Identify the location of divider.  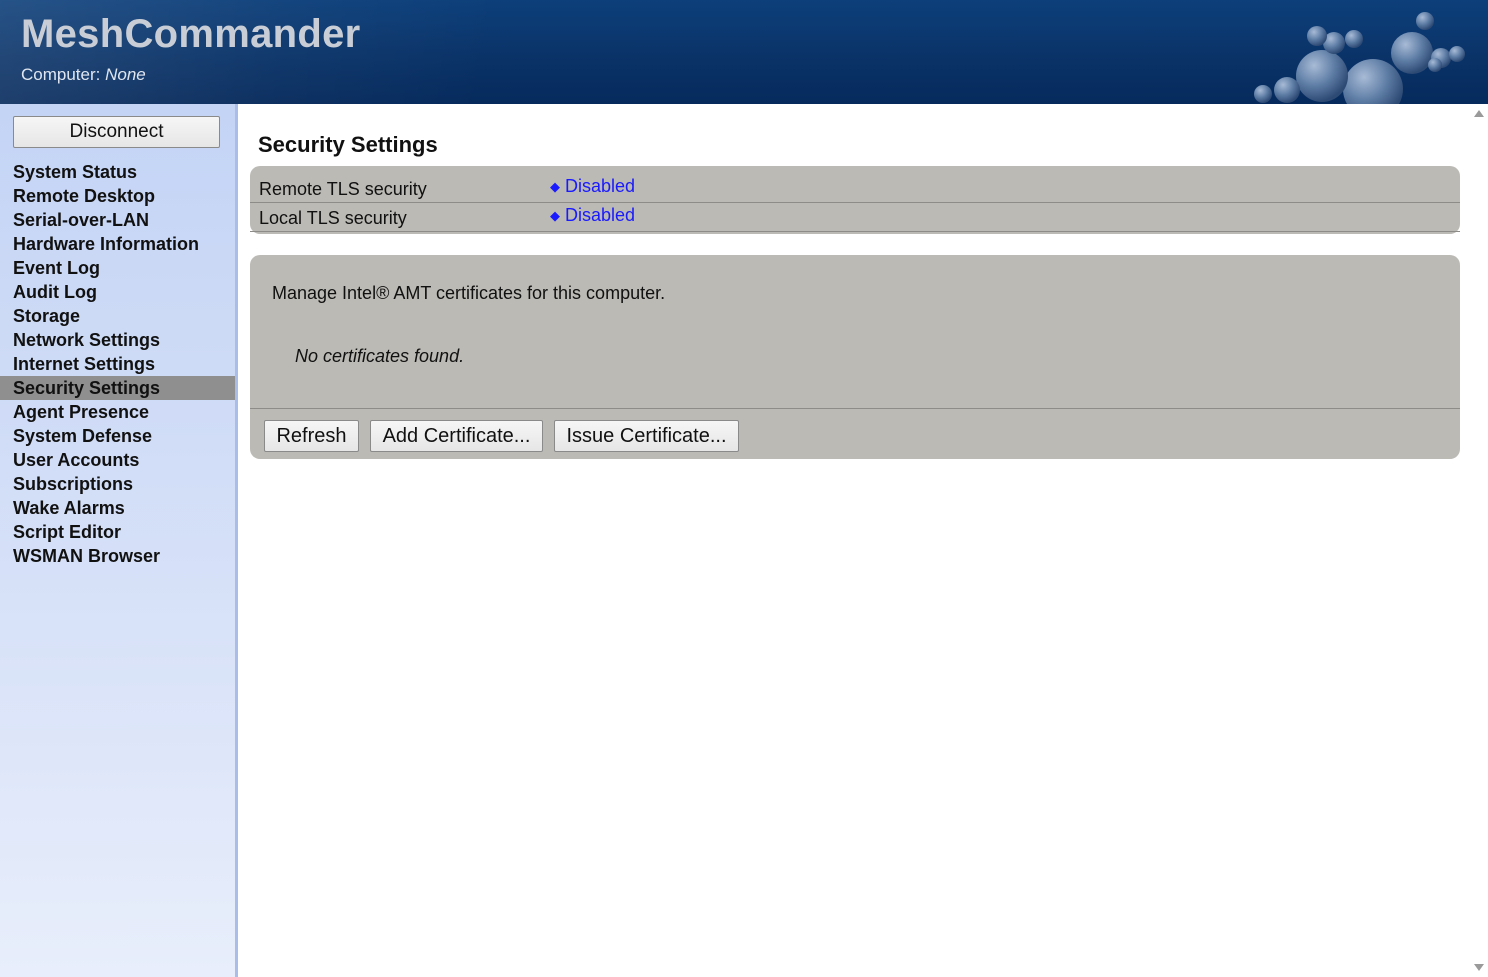
(855, 408).